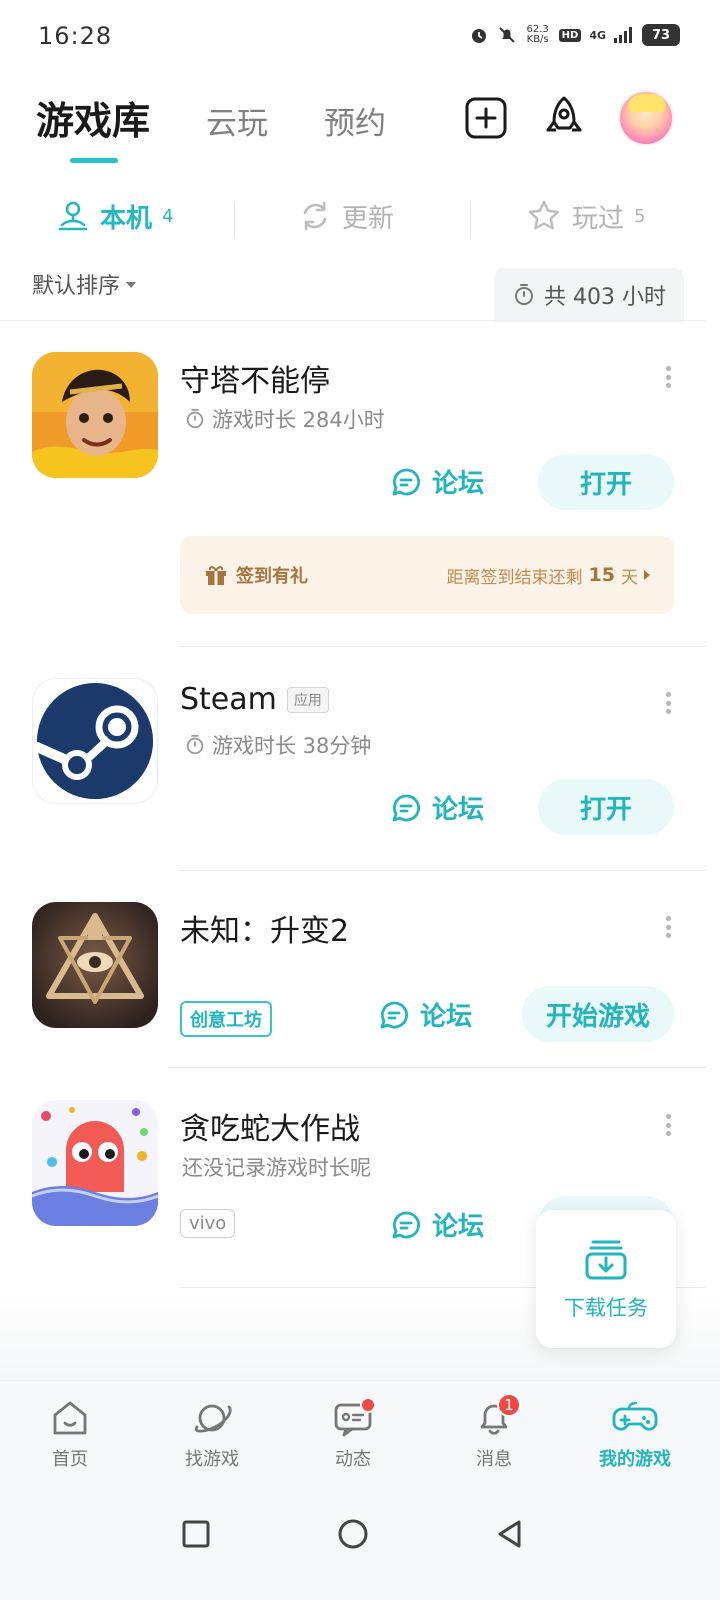 This screenshot has width=720, height=1600. What do you see at coordinates (647, 575) in the screenshot?
I see `chevron-right-icon` at bounding box center [647, 575].